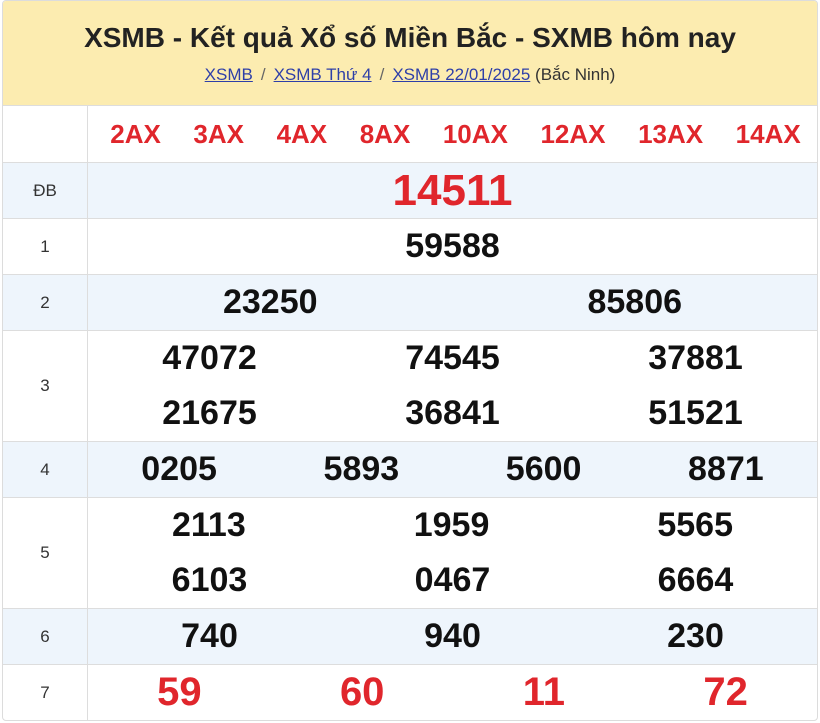 Image resolution: width=820 pixels, height=723 pixels. What do you see at coordinates (452, 413) in the screenshot?
I see `prize-number: 36841` at bounding box center [452, 413].